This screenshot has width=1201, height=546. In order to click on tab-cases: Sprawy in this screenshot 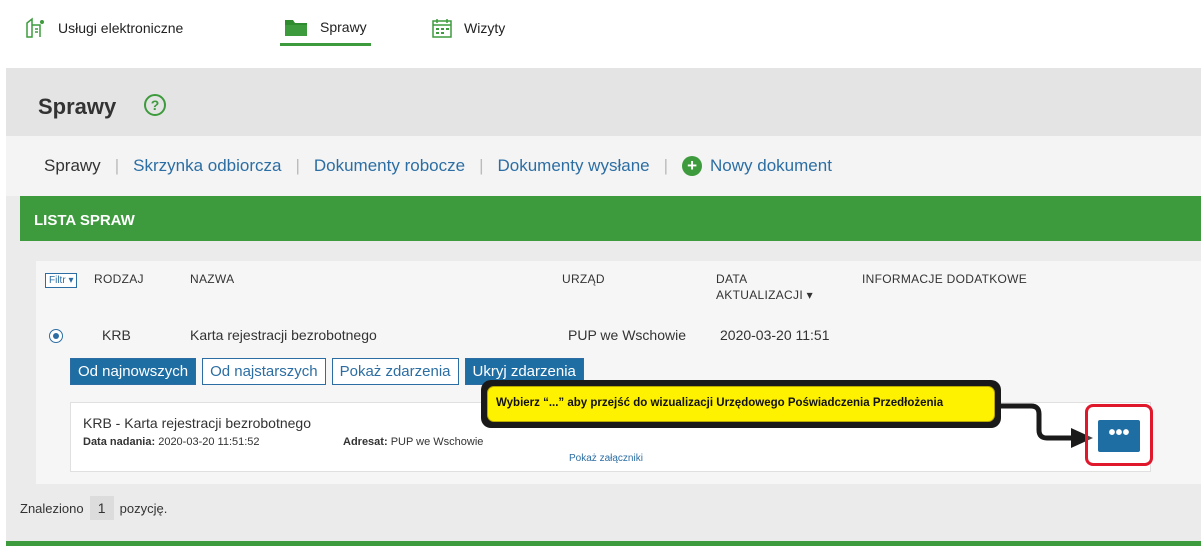, I will do `click(72, 166)`.